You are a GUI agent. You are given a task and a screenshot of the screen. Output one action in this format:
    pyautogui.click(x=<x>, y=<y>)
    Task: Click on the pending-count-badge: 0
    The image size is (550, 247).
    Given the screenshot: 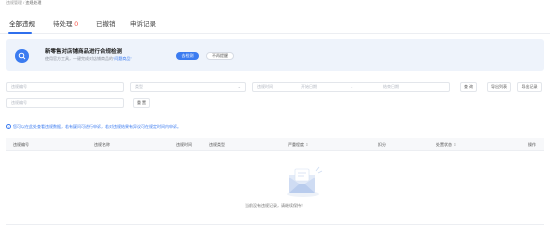 What is the action you would take?
    pyautogui.click(x=76, y=24)
    